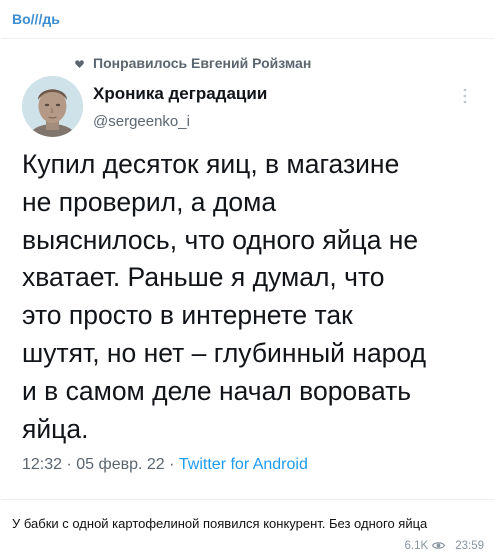  I want to click on author-name: Хроника деградации, so click(180, 93).